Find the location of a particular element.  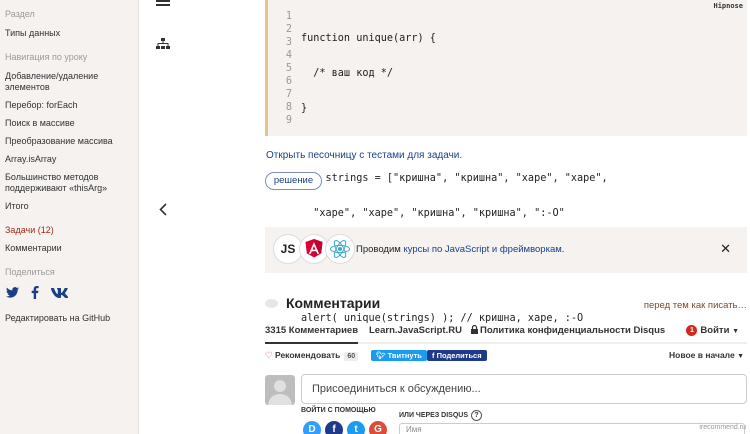

sidebar-item-github: Редактировать на GitHub is located at coordinates (71, 318).